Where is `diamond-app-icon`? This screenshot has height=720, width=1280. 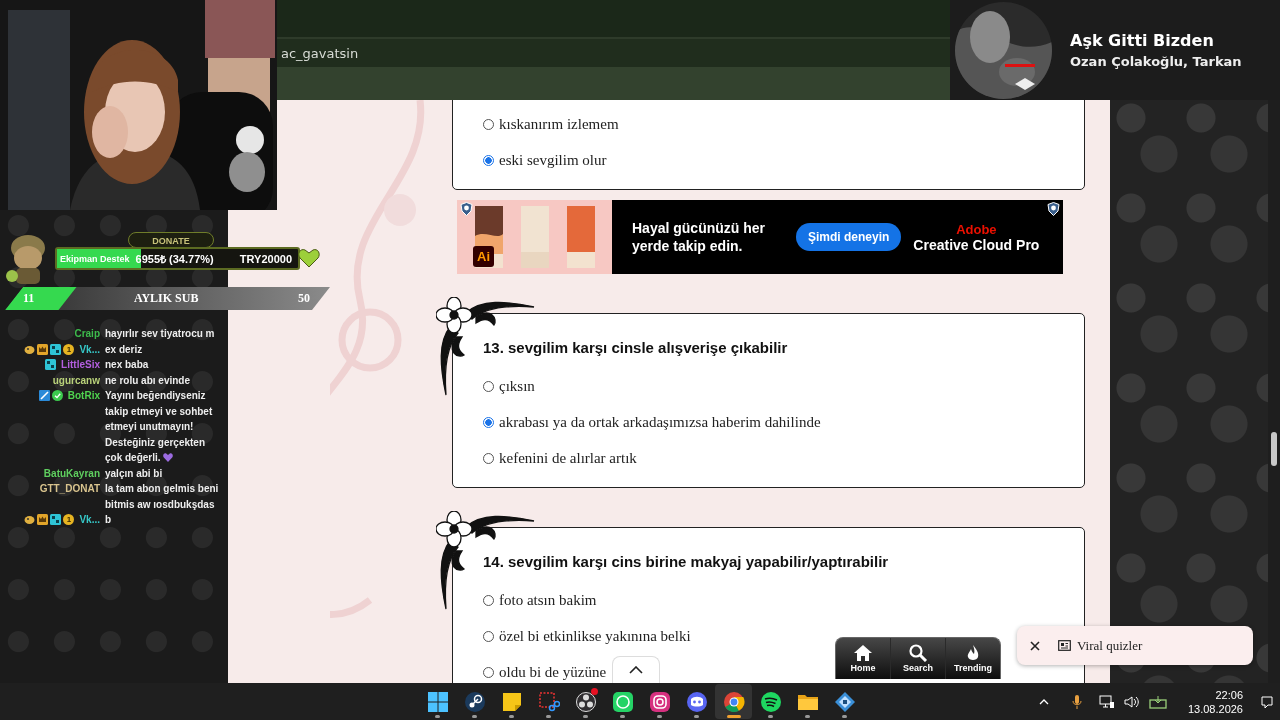 diamond-app-icon is located at coordinates (844, 701).